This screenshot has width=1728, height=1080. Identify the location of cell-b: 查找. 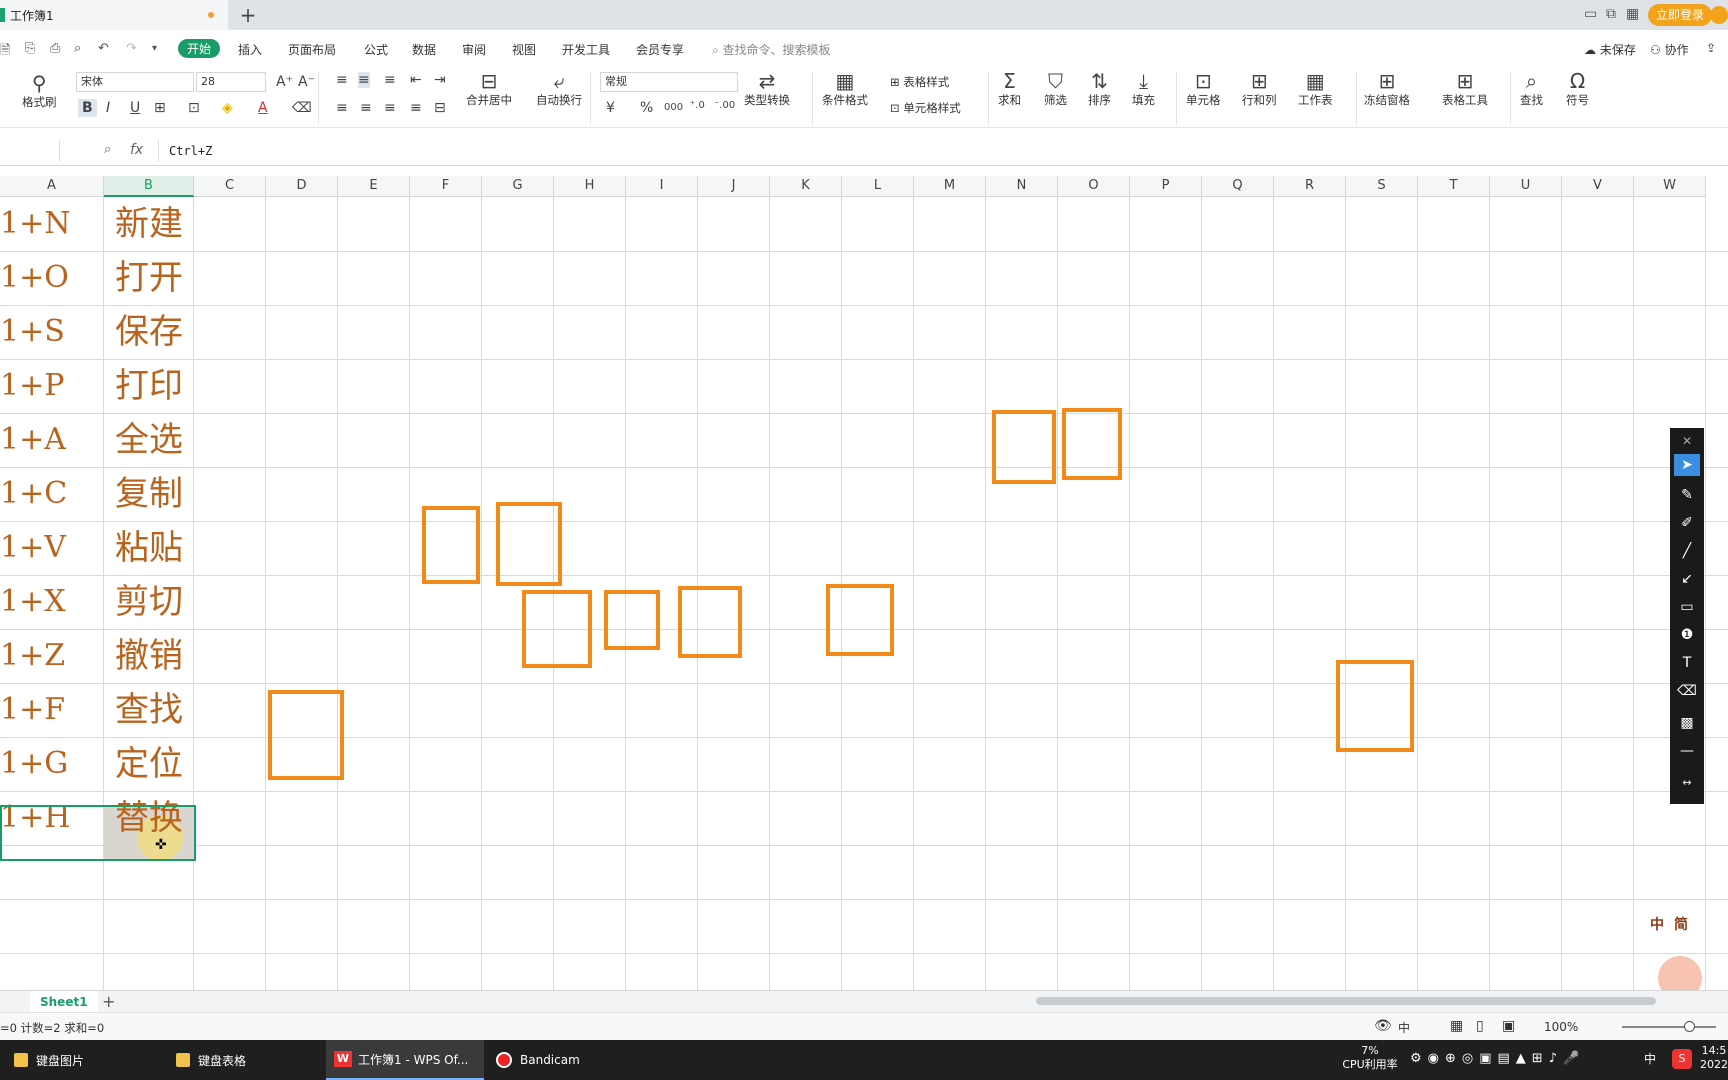
(149, 710).